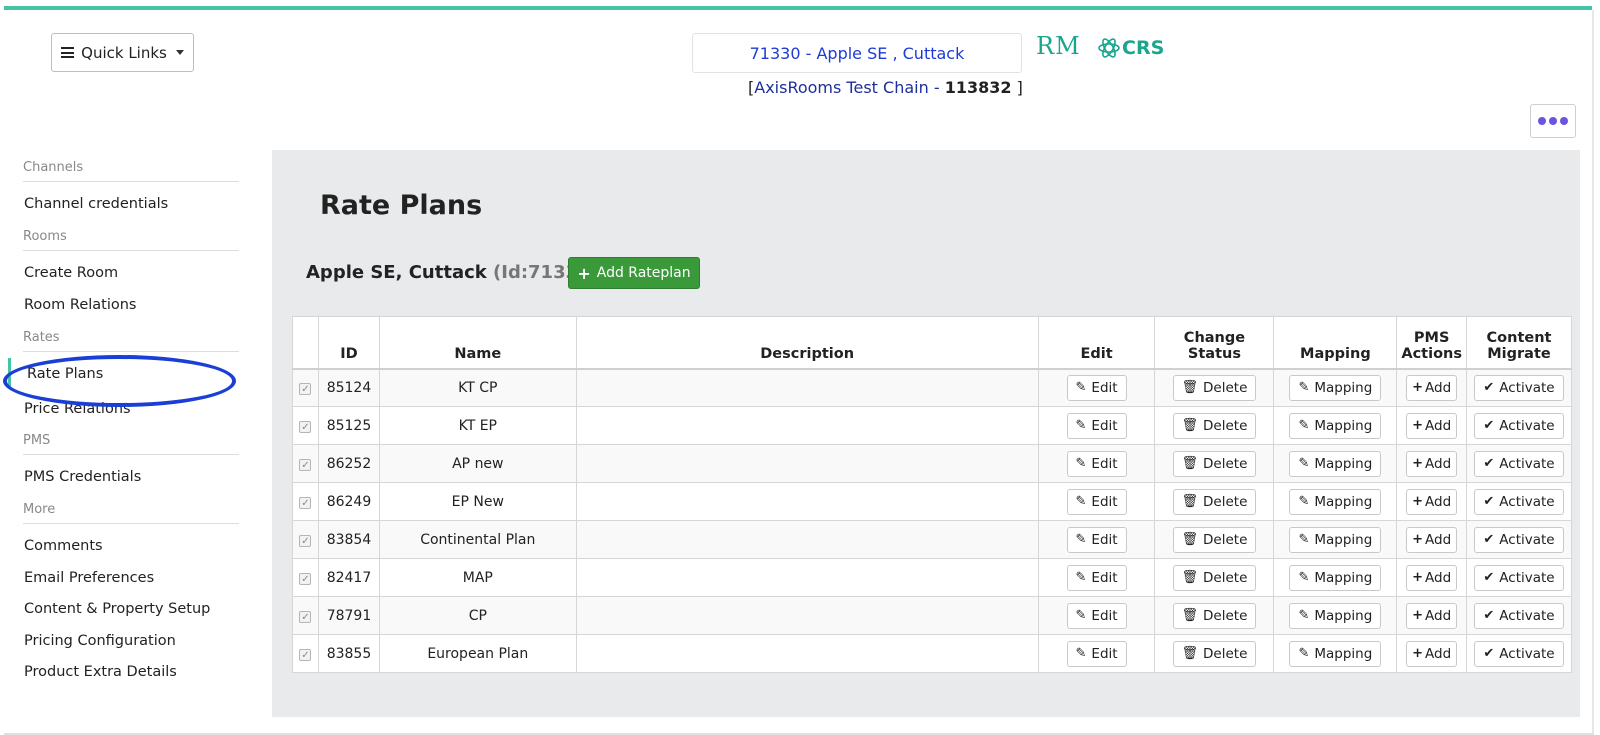  What do you see at coordinates (1431, 337) in the screenshot?
I see `header-pms-actions-line1: PMS` at bounding box center [1431, 337].